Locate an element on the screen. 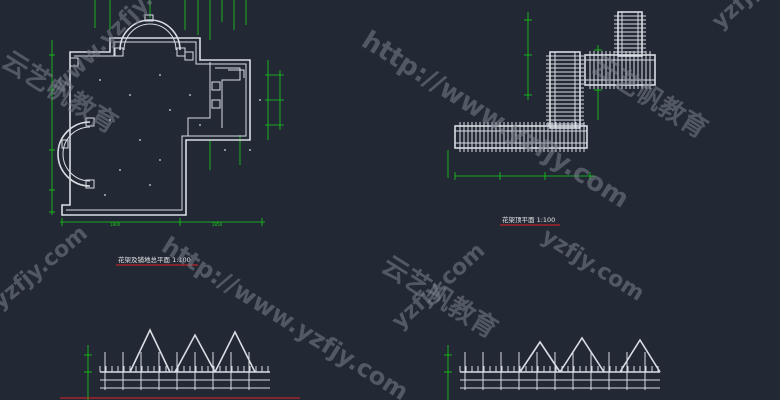  elevation-left is located at coordinates (177, 364).